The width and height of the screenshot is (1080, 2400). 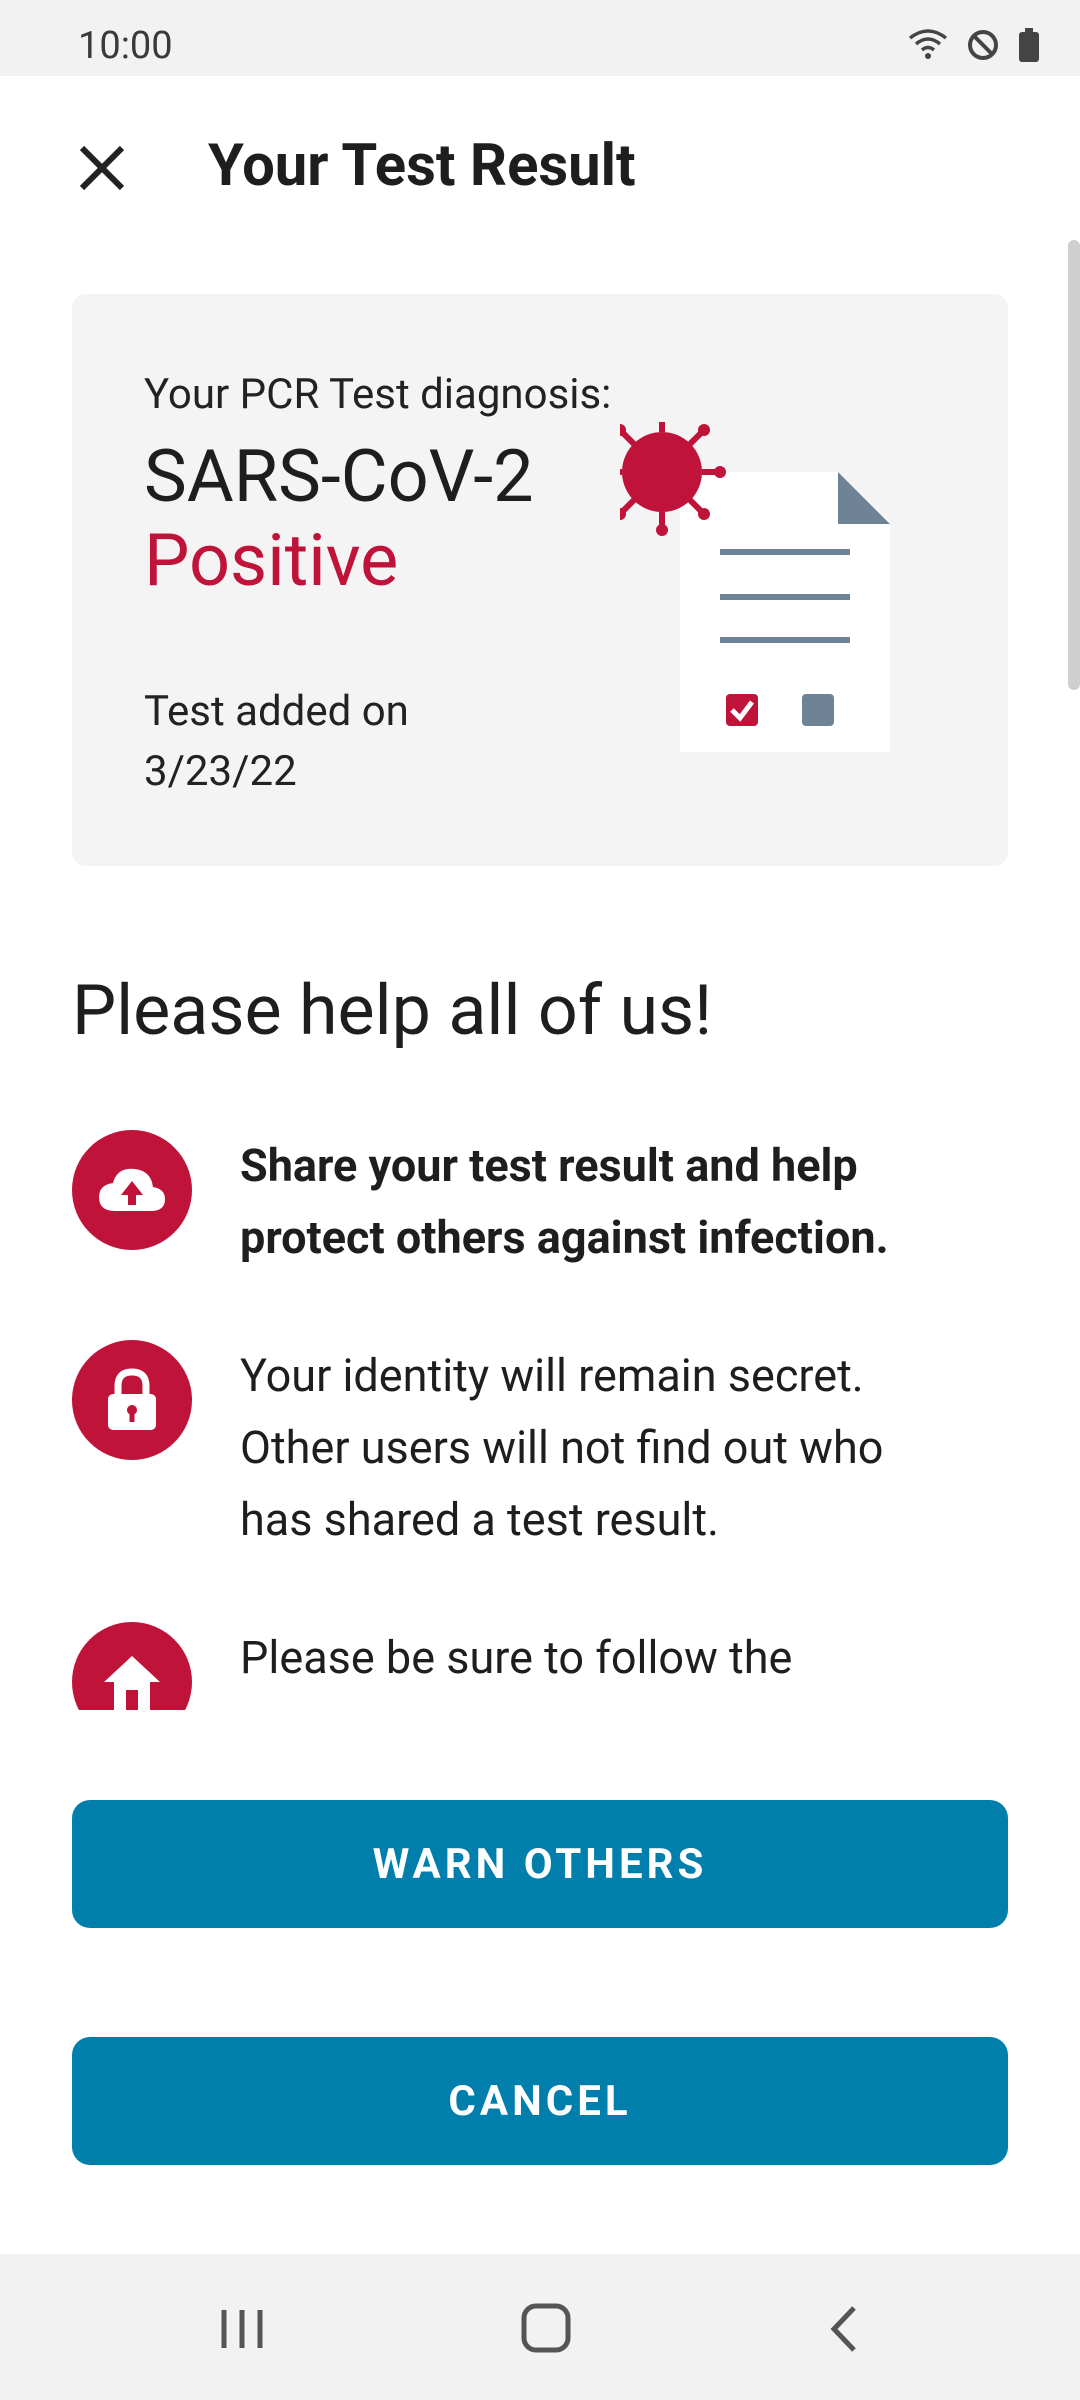 What do you see at coordinates (422, 166) in the screenshot?
I see `page-title: Your Test Result` at bounding box center [422, 166].